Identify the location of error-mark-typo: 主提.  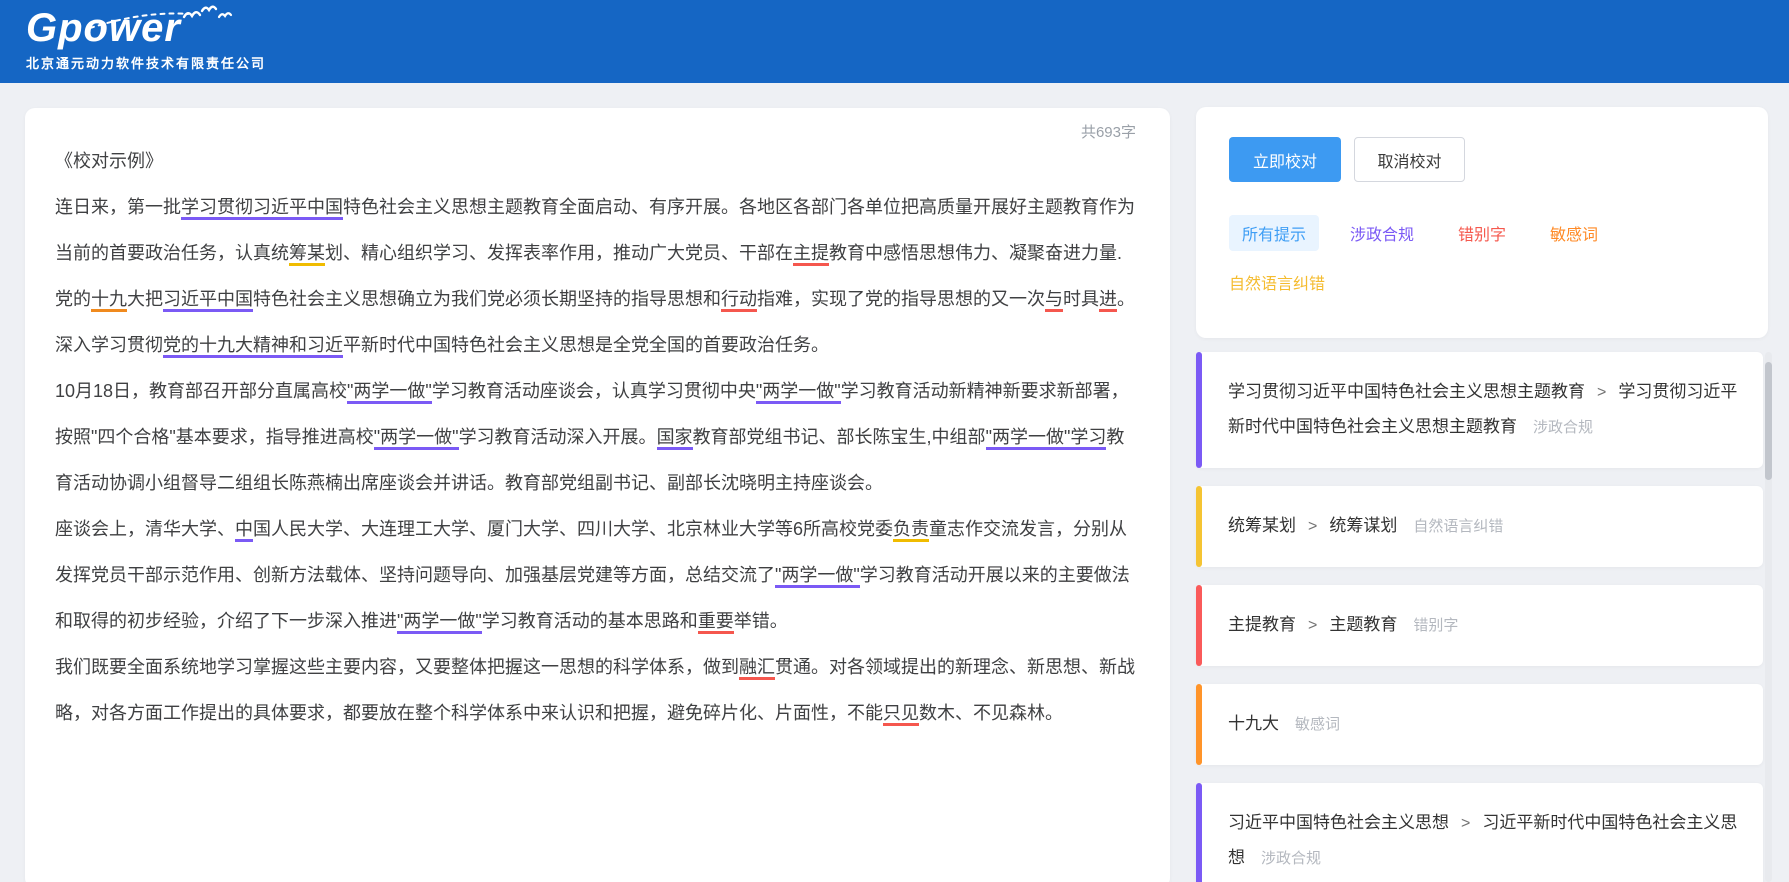
(811, 254).